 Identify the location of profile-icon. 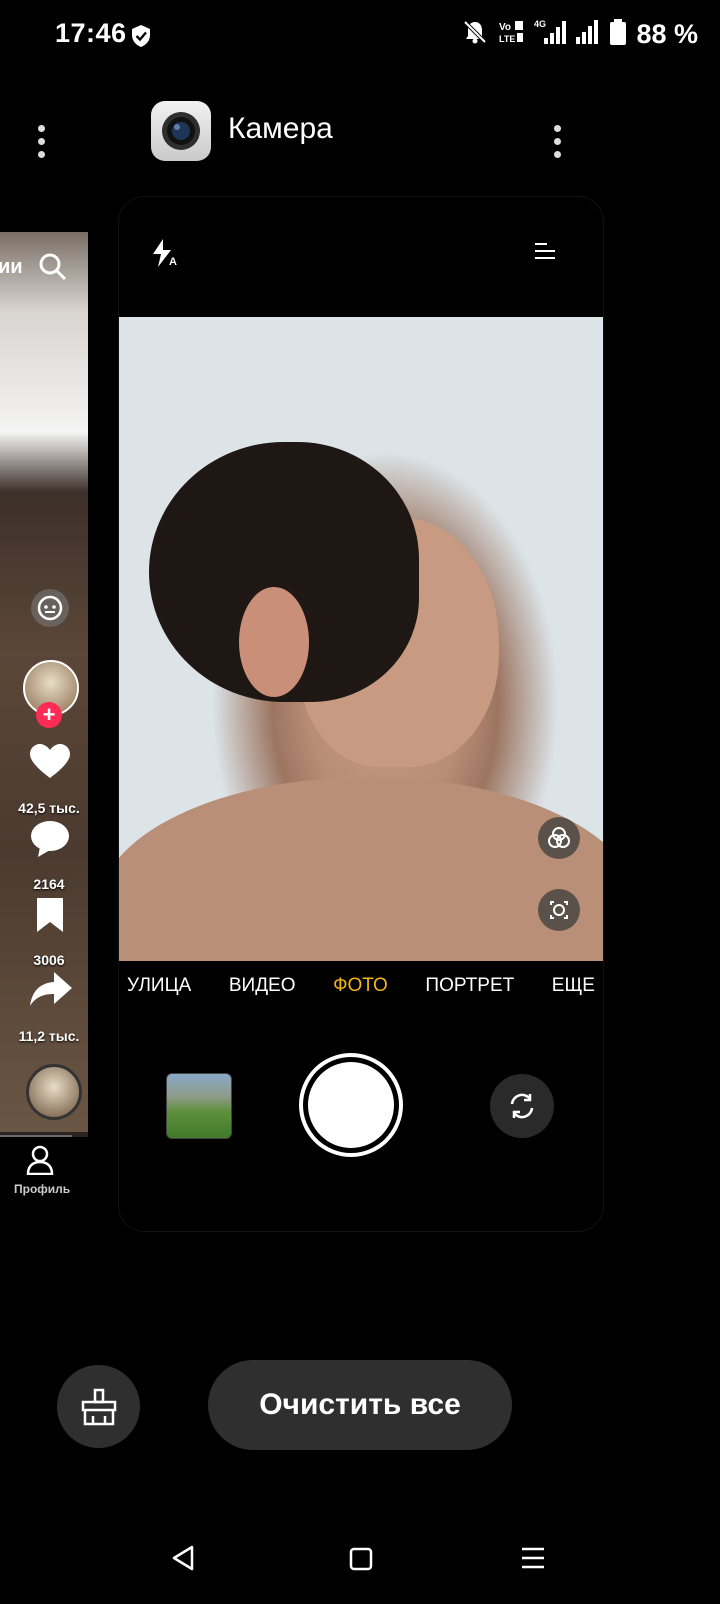
(40, 1162).